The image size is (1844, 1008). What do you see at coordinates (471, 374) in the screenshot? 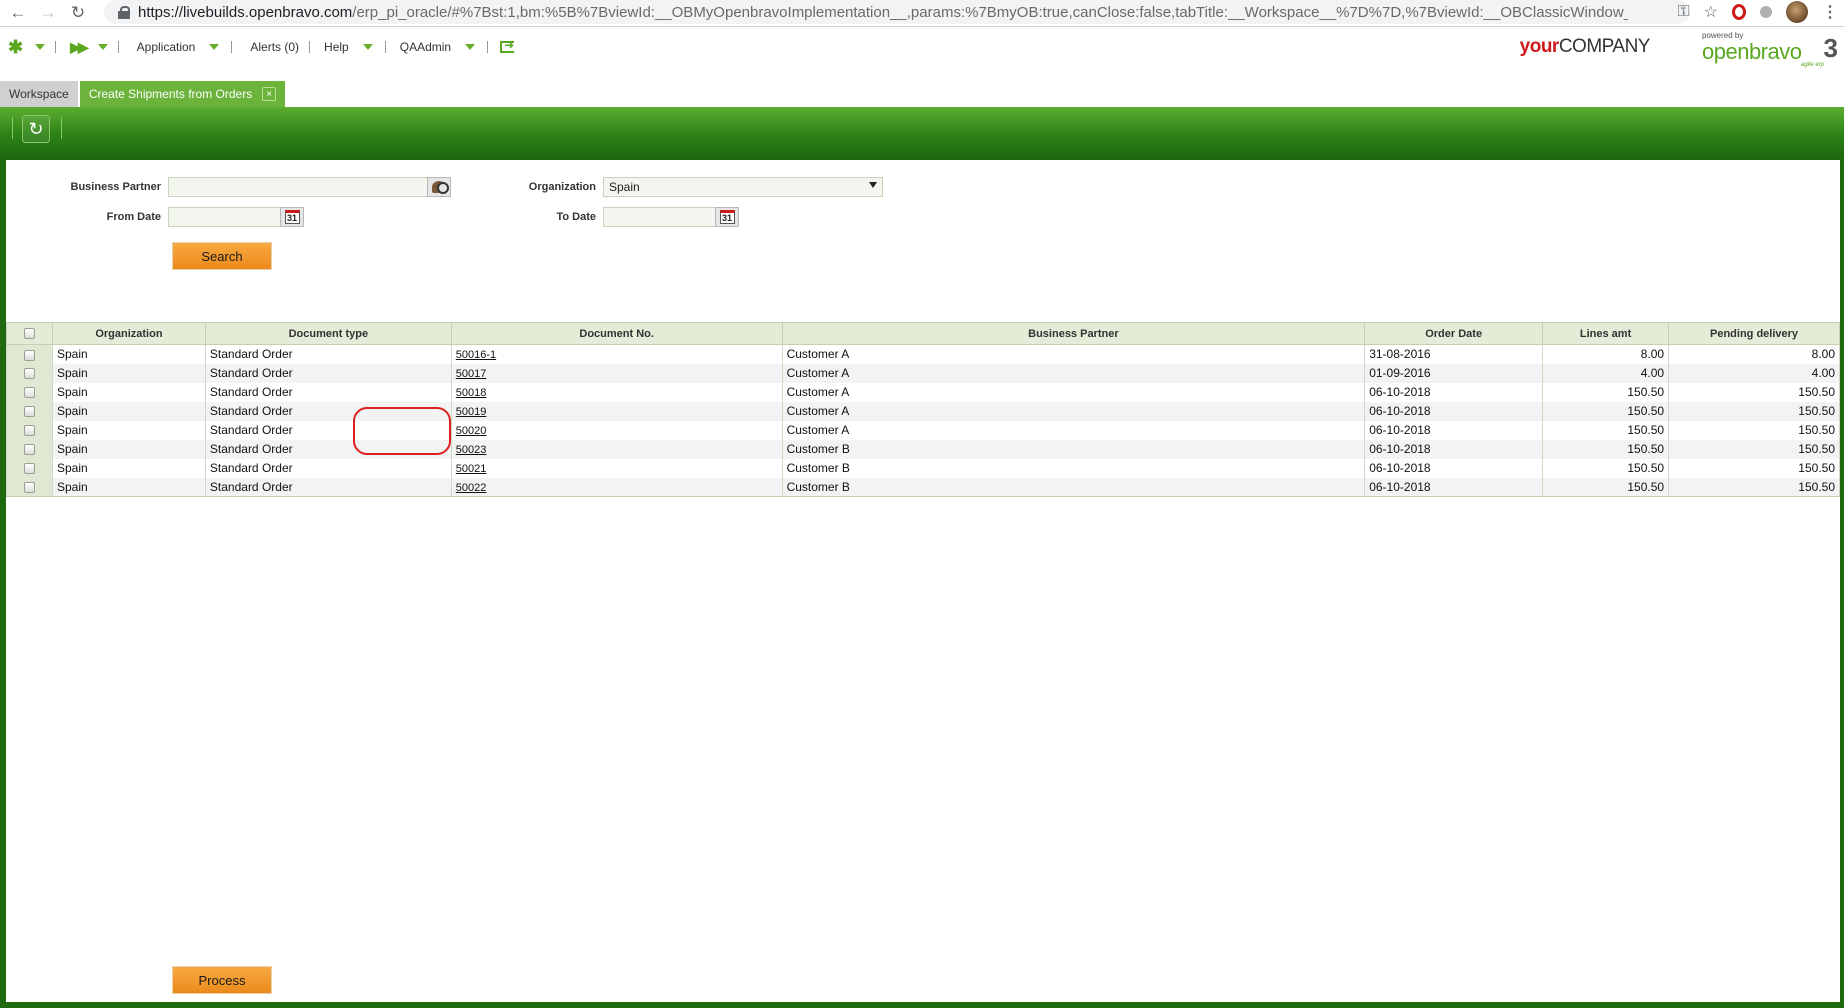
I see `document-no-link: 50017` at bounding box center [471, 374].